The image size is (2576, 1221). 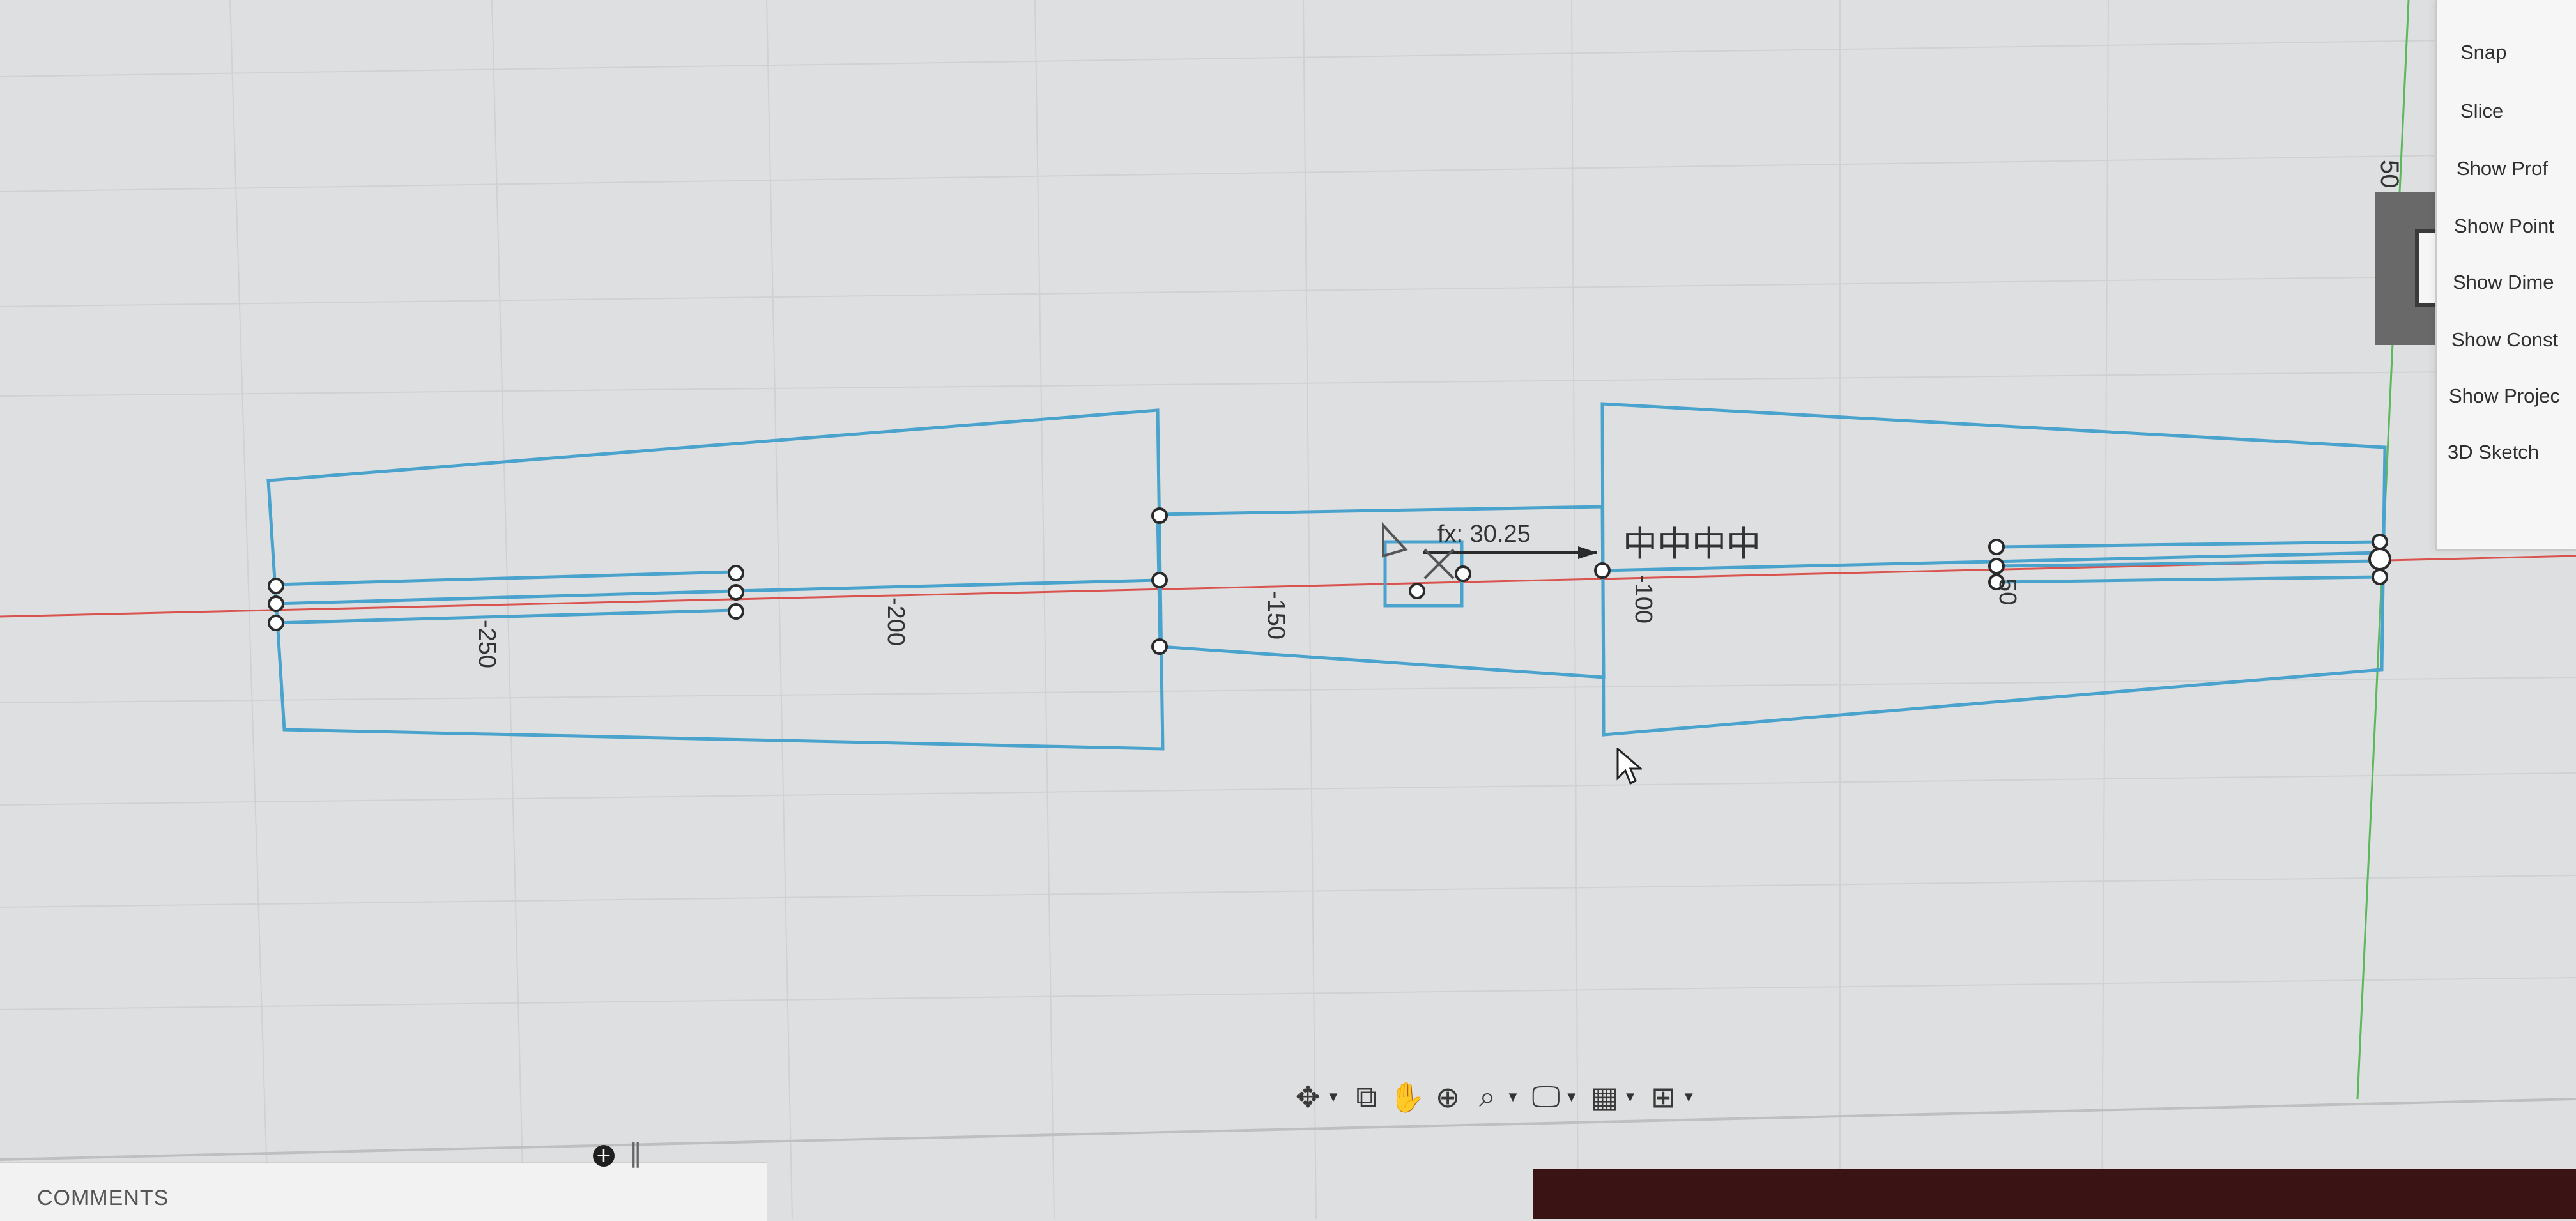 I want to click on dimension-250: -250, so click(x=486, y=644).